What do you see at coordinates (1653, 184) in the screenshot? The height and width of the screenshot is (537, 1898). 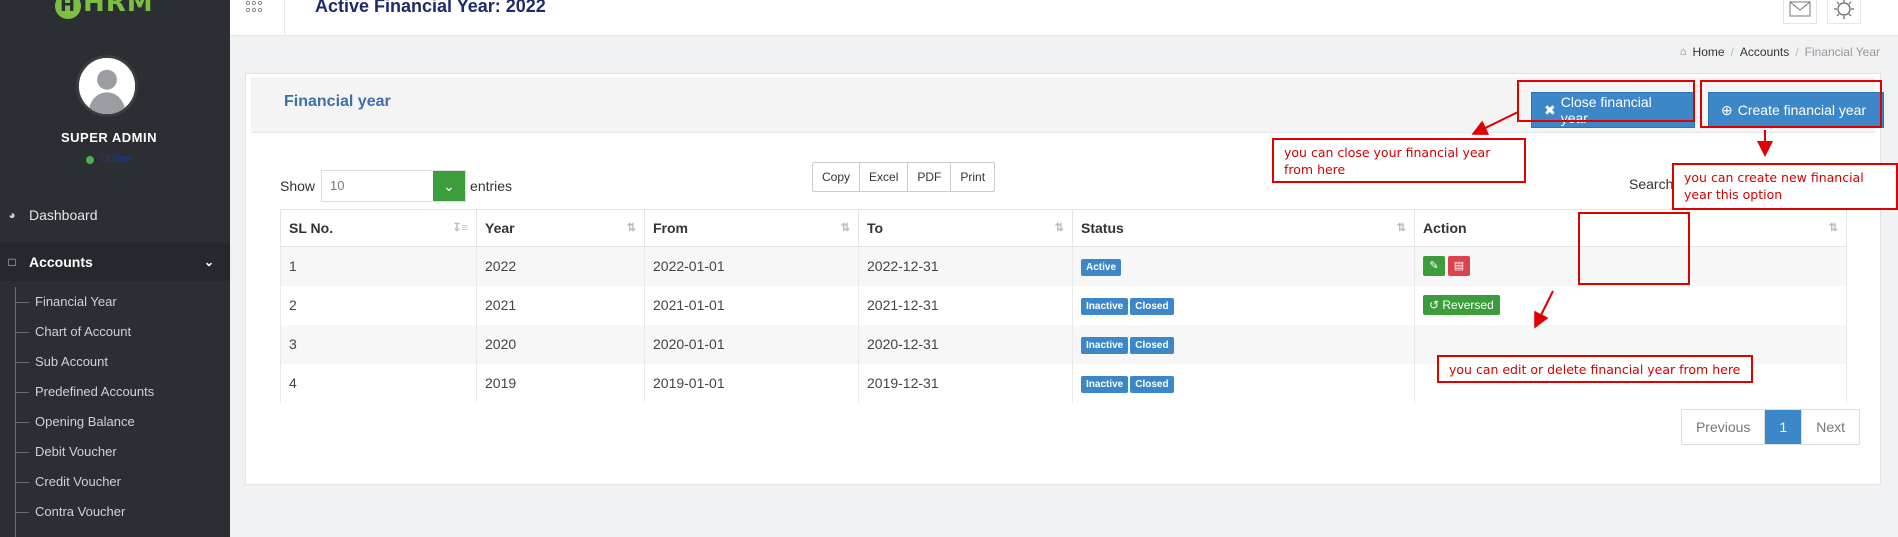 I see `search-label: Search:` at bounding box center [1653, 184].